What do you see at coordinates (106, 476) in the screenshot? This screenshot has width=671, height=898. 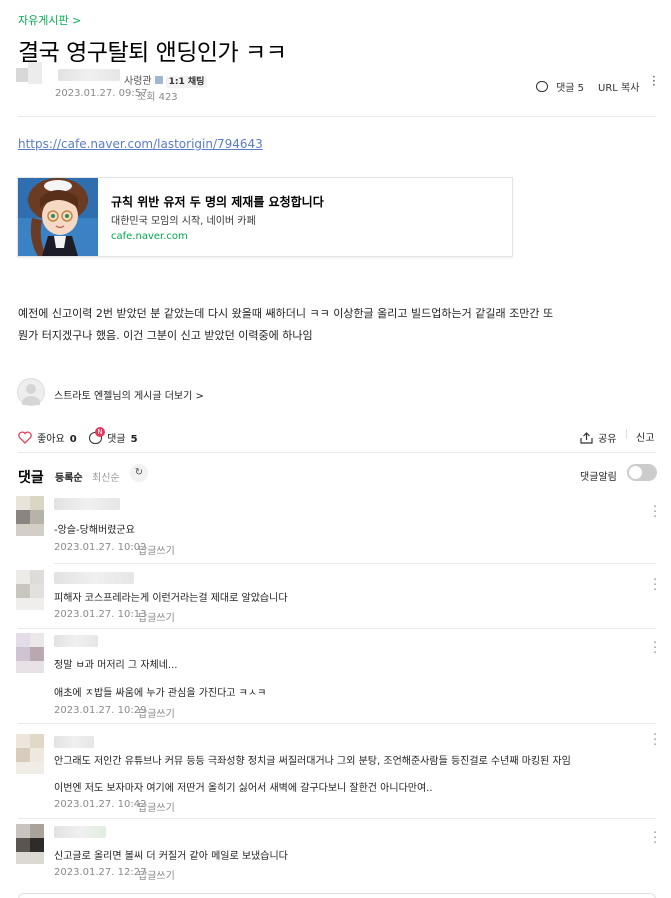 I see `sort-latest-tab: 최신순` at bounding box center [106, 476].